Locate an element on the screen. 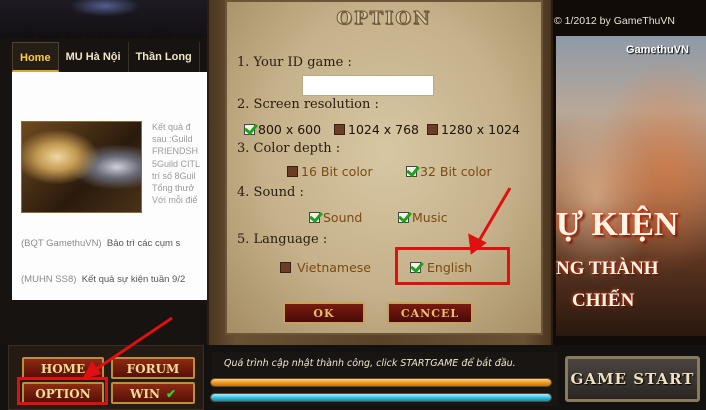 The width and height of the screenshot is (706, 410). arrow-to-english is located at coordinates (493, 217).